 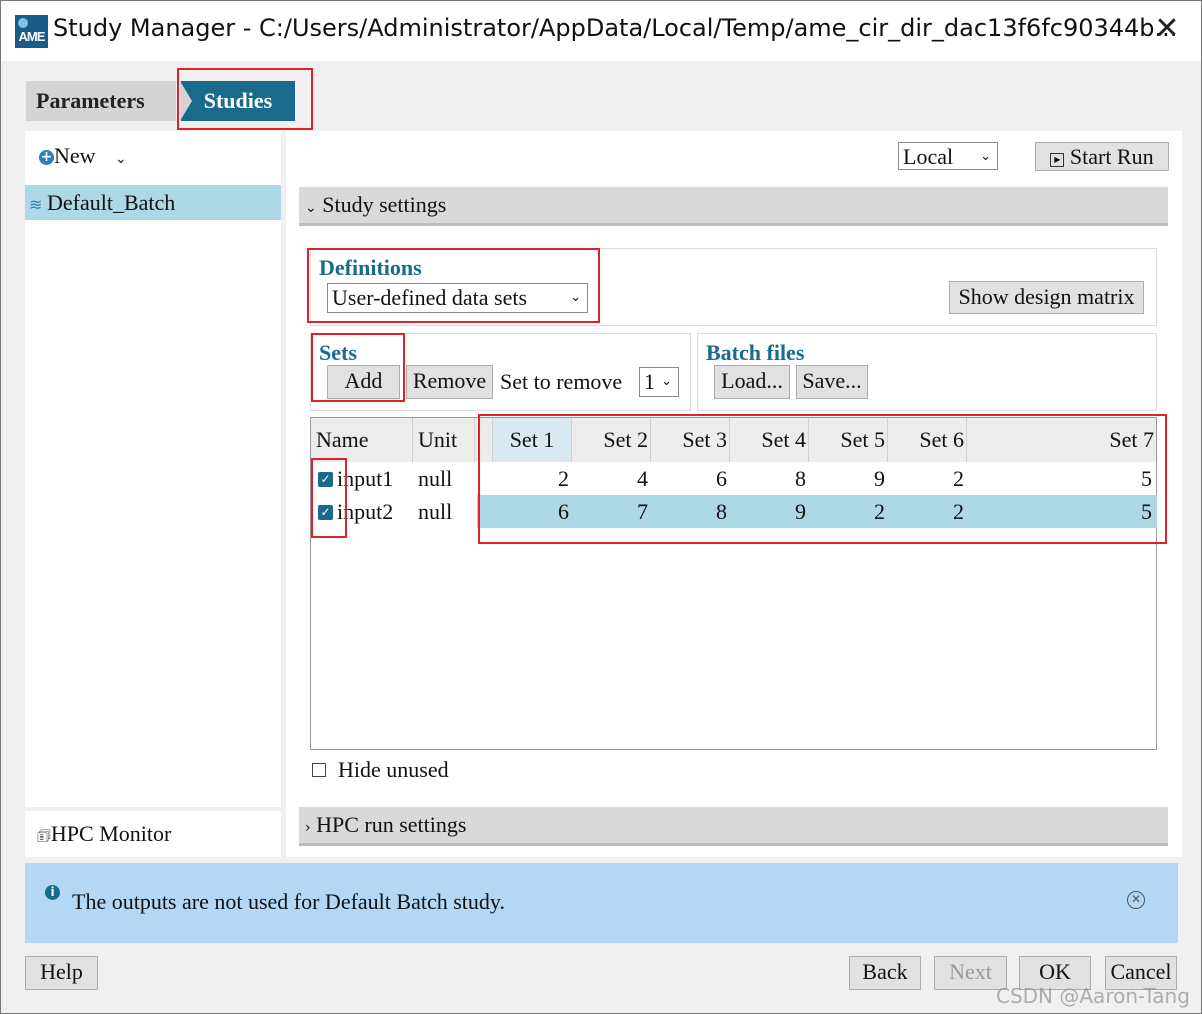 What do you see at coordinates (532, 440) in the screenshot?
I see `column-header-set-1: Set 1` at bounding box center [532, 440].